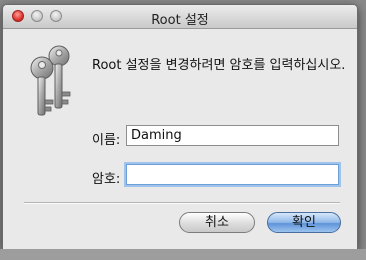 The height and width of the screenshot is (260, 366). What do you see at coordinates (106, 140) in the screenshot?
I see `name-label: 이름:` at bounding box center [106, 140].